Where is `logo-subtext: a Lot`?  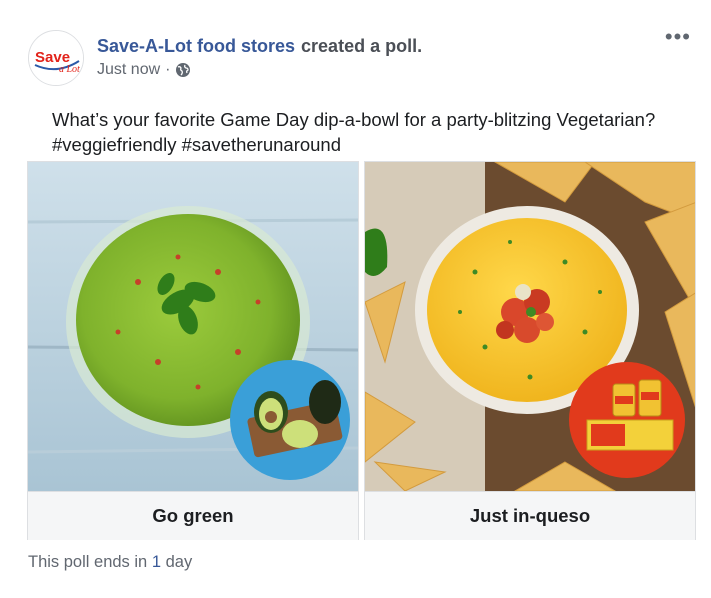
logo-subtext: a Lot is located at coordinates (69, 69).